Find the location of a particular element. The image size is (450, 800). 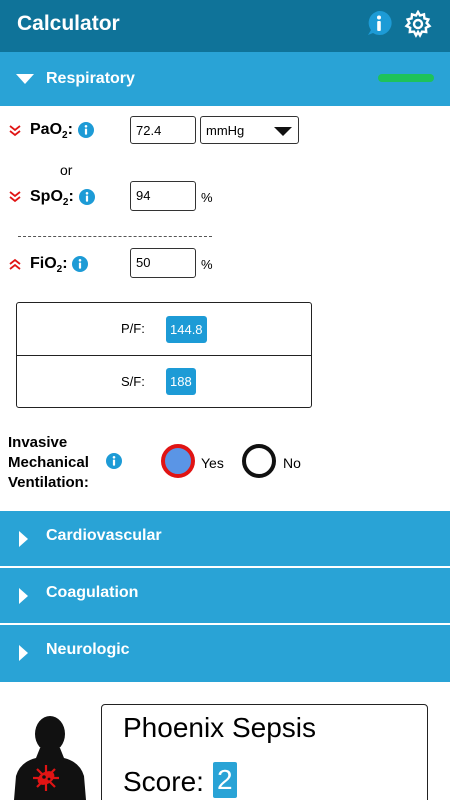

spo2-label: SpO2: is located at coordinates (52, 198).